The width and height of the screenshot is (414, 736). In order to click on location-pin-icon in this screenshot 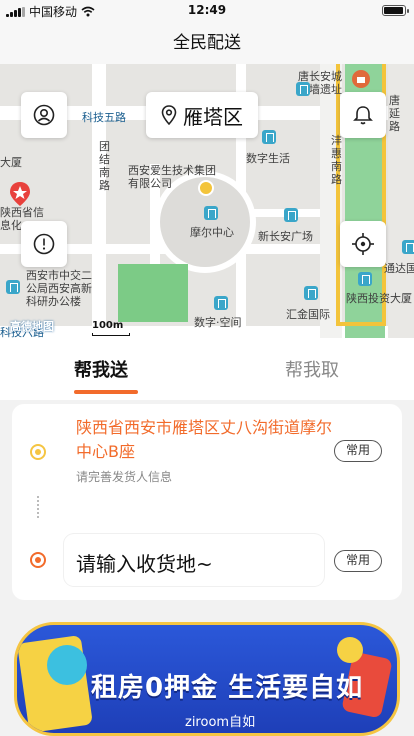, I will do `click(169, 115)`.